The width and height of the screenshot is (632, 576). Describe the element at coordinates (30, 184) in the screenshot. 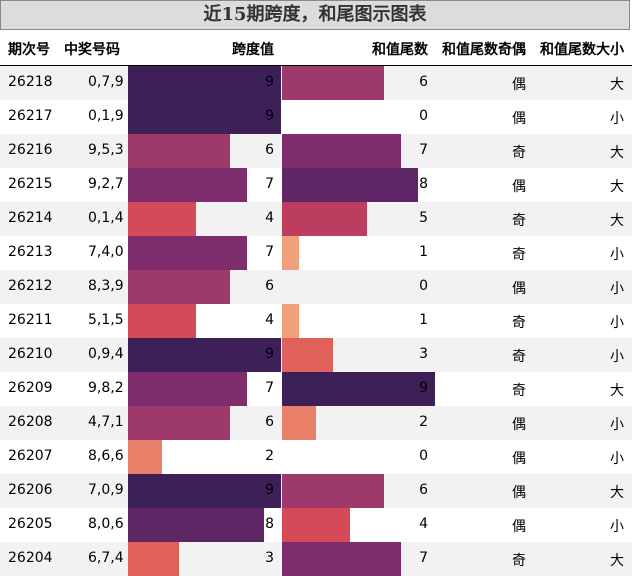

I see `issue-cell: 26215` at that location.